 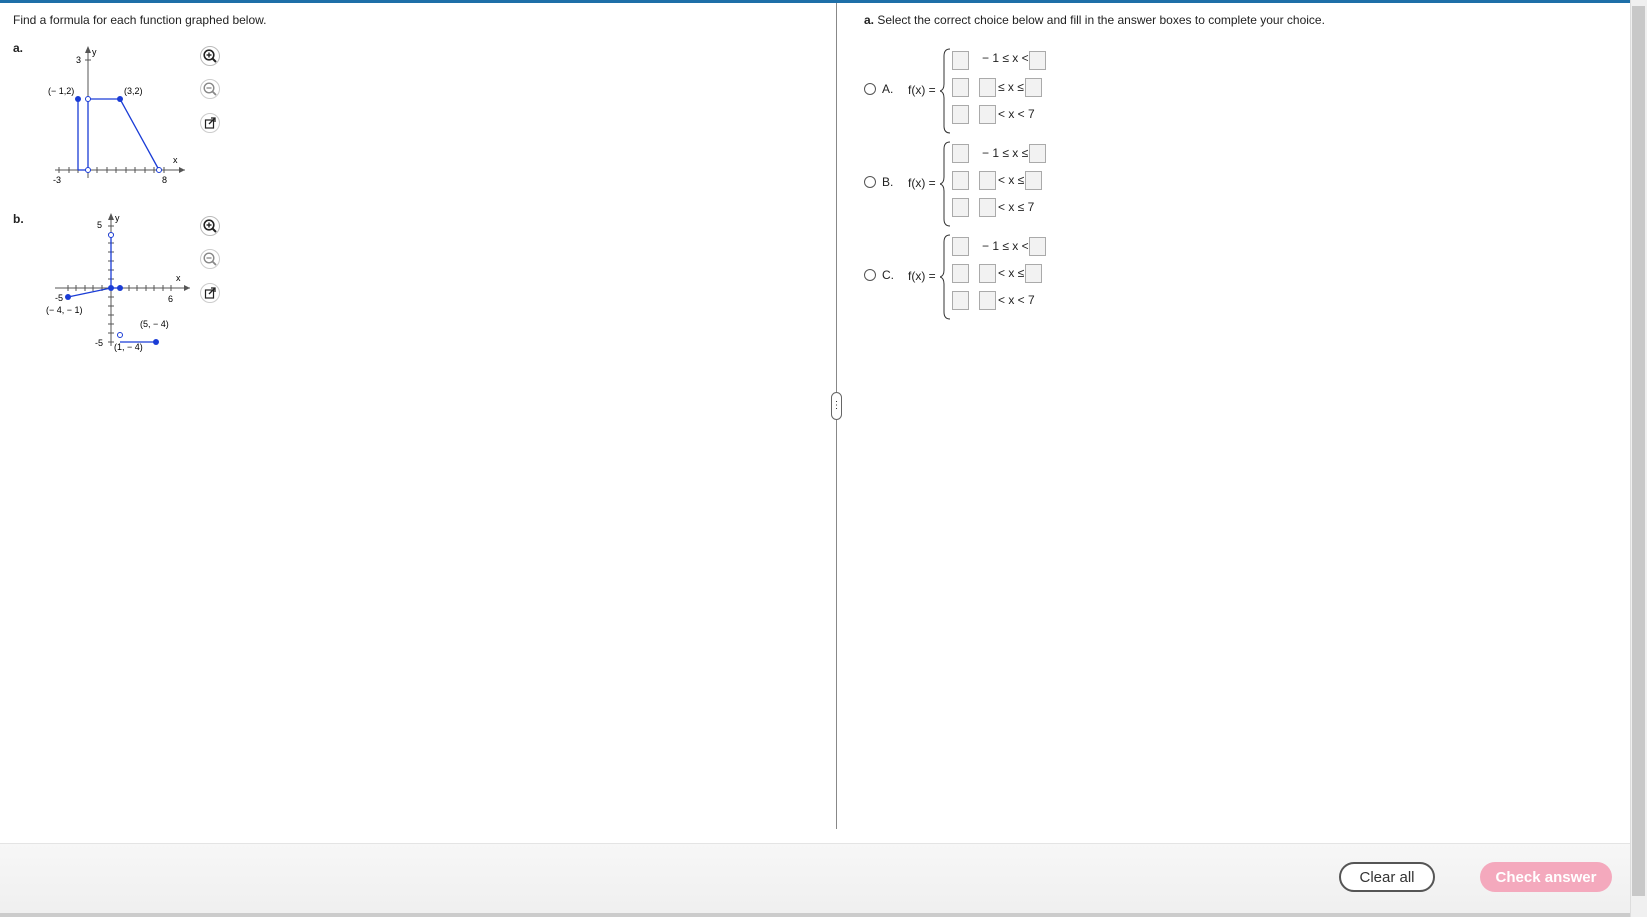 I want to click on graph-a-xaxis-label: x, so click(x=175, y=160).